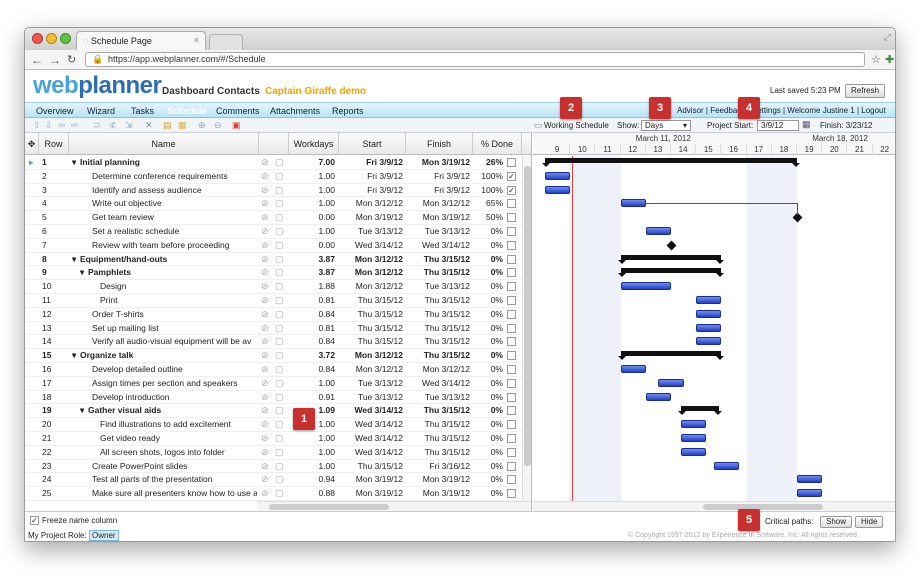  Describe the element at coordinates (178, 452) in the screenshot. I see `task-name: All screen shots, logos into folder` at that location.